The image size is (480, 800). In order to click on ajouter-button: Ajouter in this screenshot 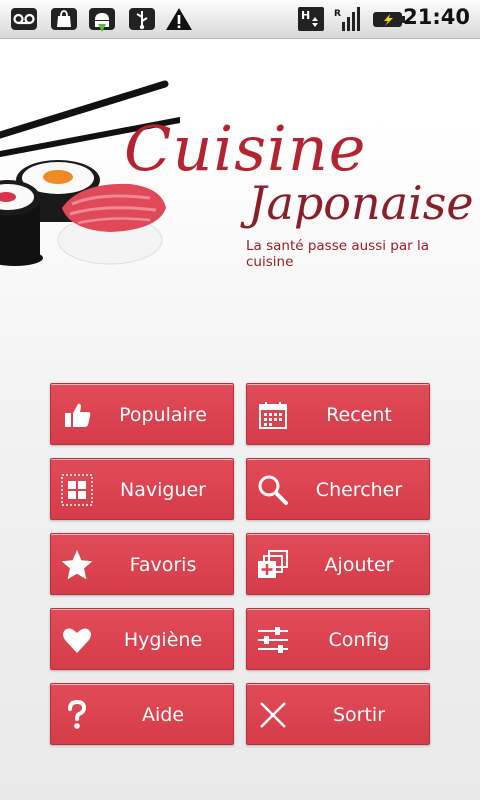, I will do `click(338, 564)`.